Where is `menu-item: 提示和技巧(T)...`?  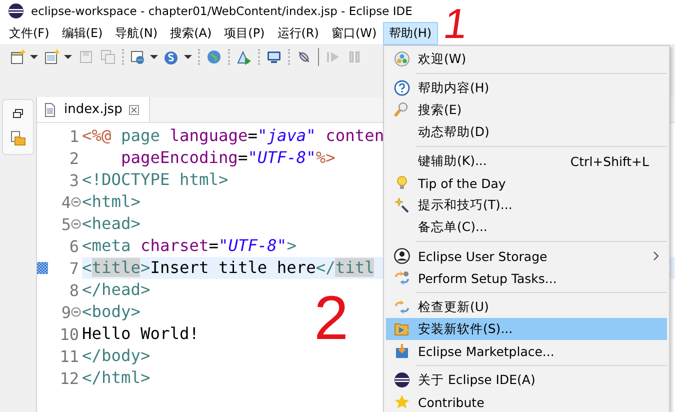
menu-item: 提示和技巧(T)... is located at coordinates (526, 205).